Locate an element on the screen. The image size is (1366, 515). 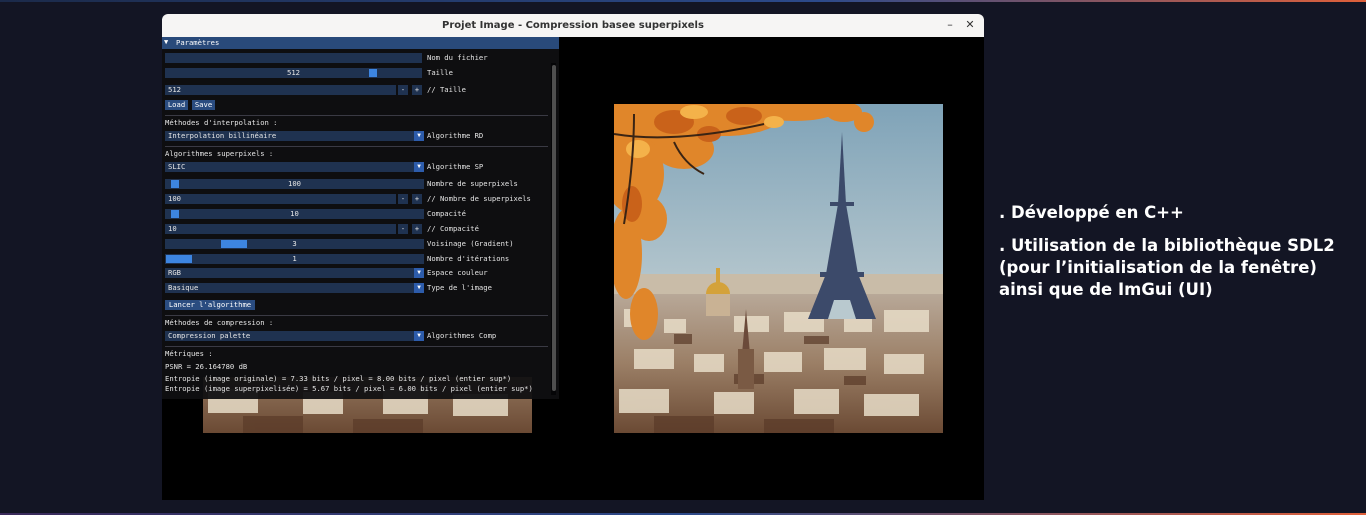
compression-combo: Compression palette ▼ is located at coordinates (294, 336).